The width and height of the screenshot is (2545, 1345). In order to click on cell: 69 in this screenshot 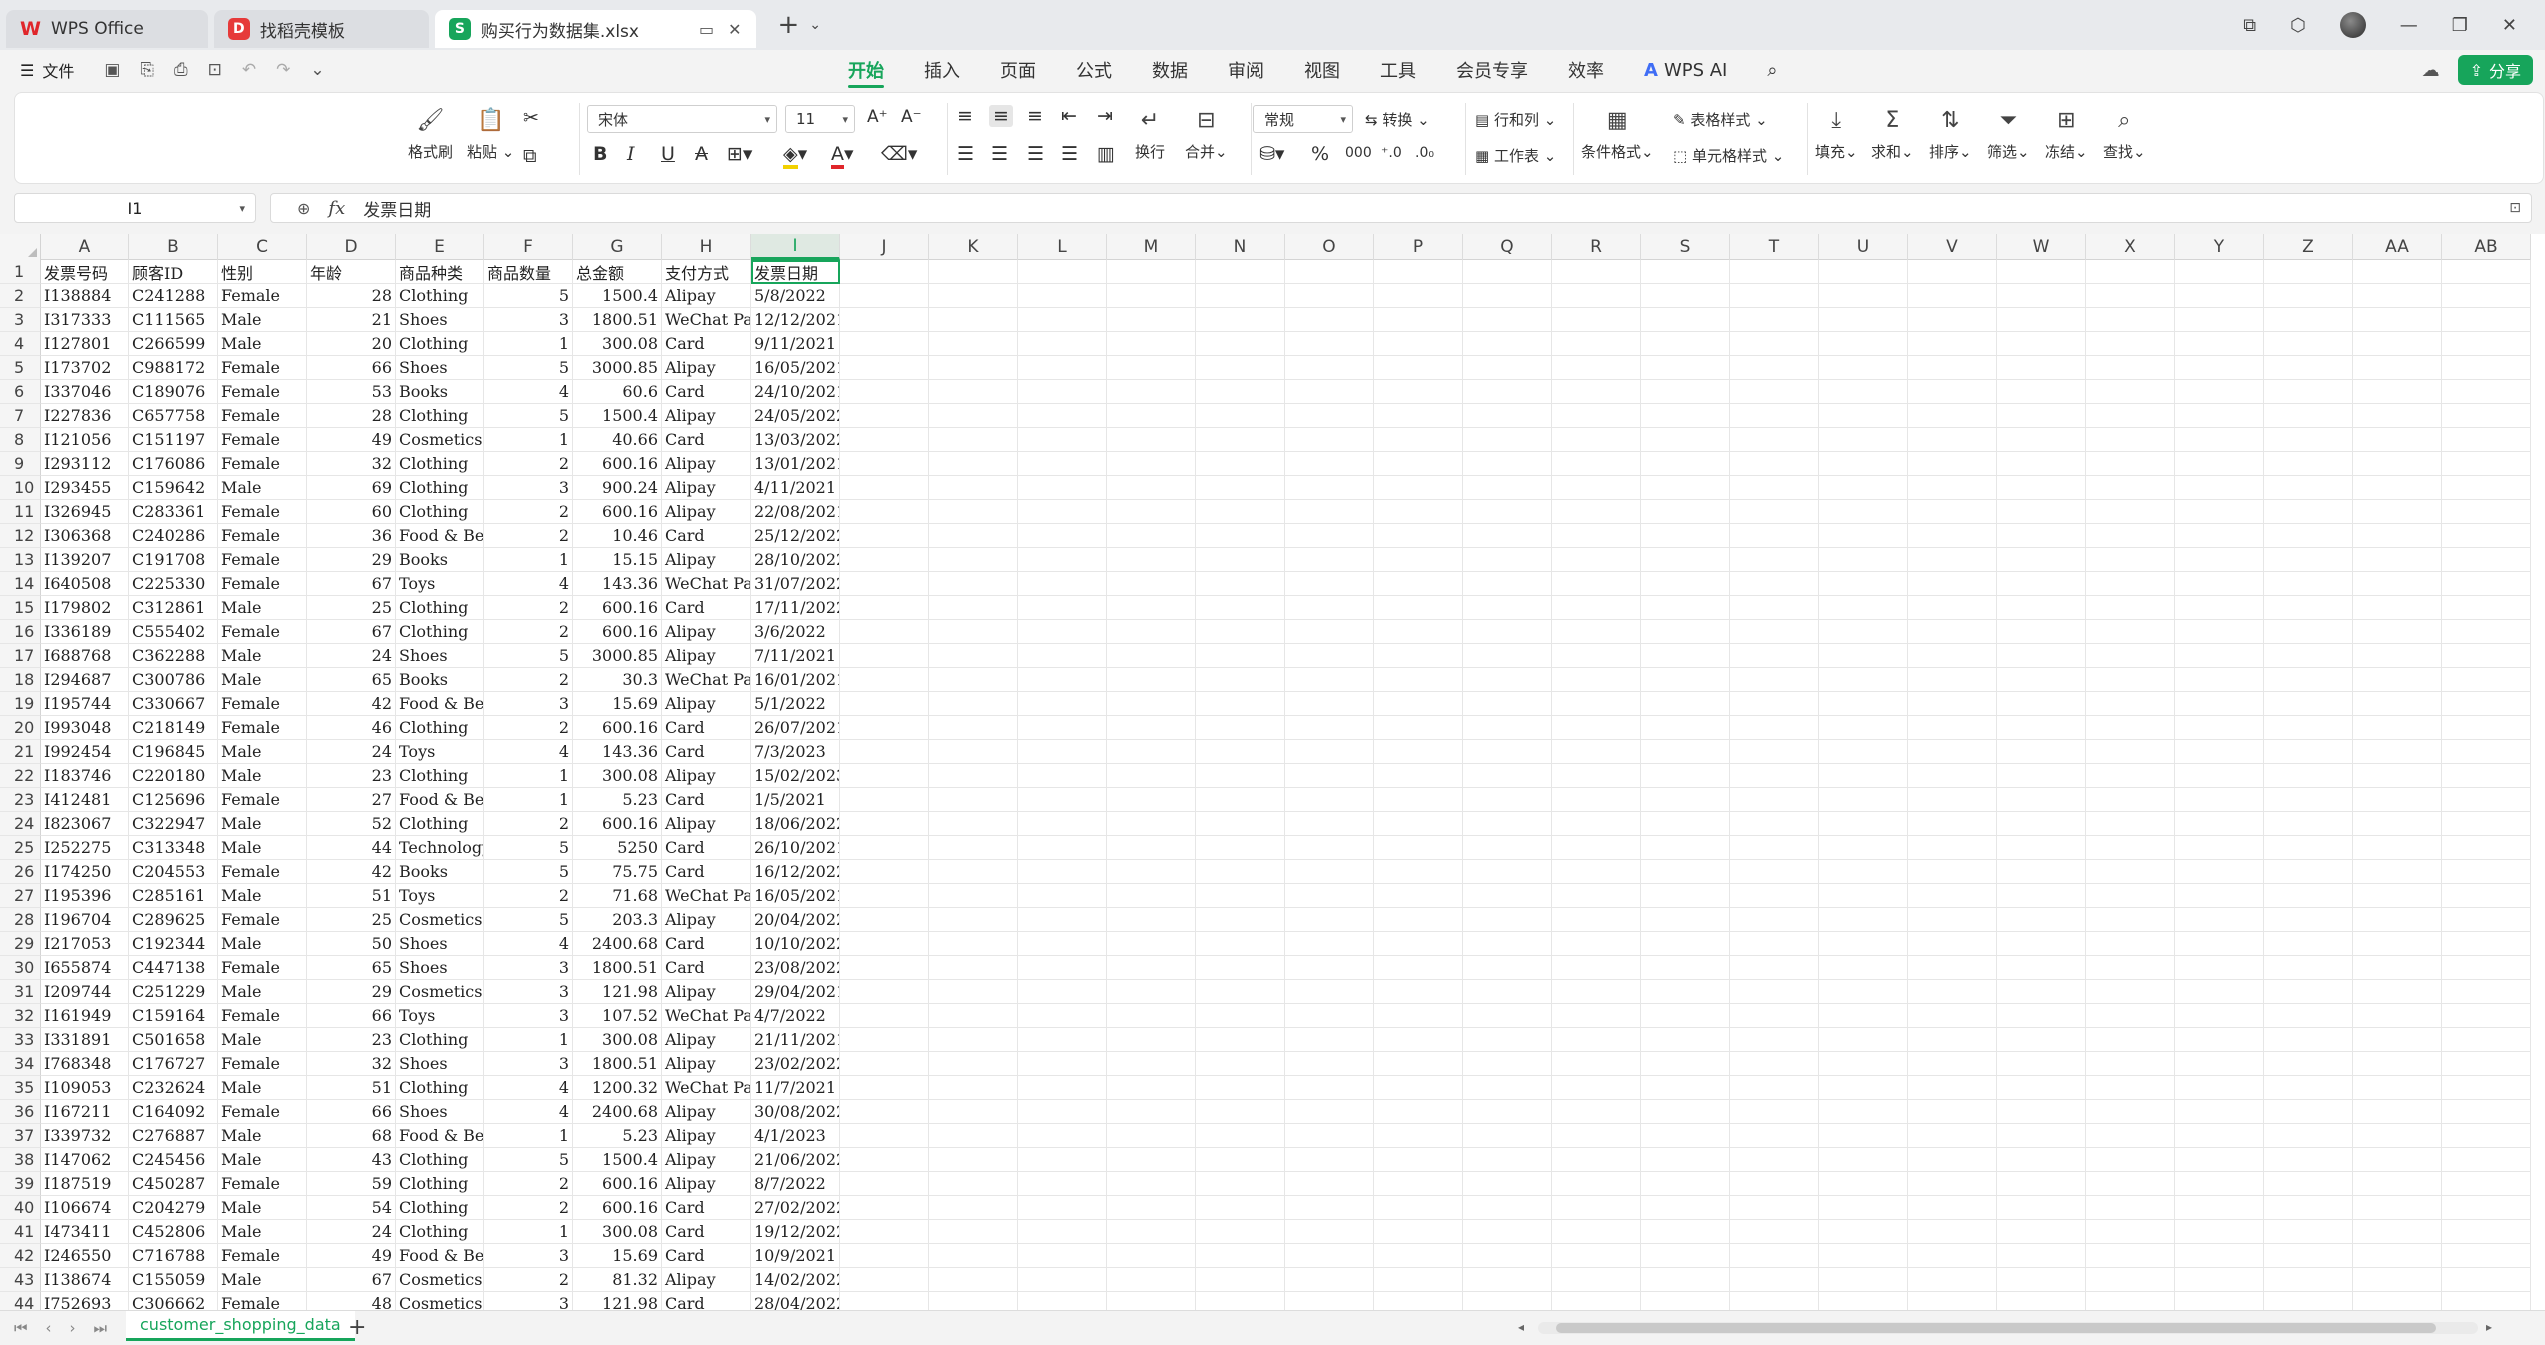, I will do `click(351, 488)`.